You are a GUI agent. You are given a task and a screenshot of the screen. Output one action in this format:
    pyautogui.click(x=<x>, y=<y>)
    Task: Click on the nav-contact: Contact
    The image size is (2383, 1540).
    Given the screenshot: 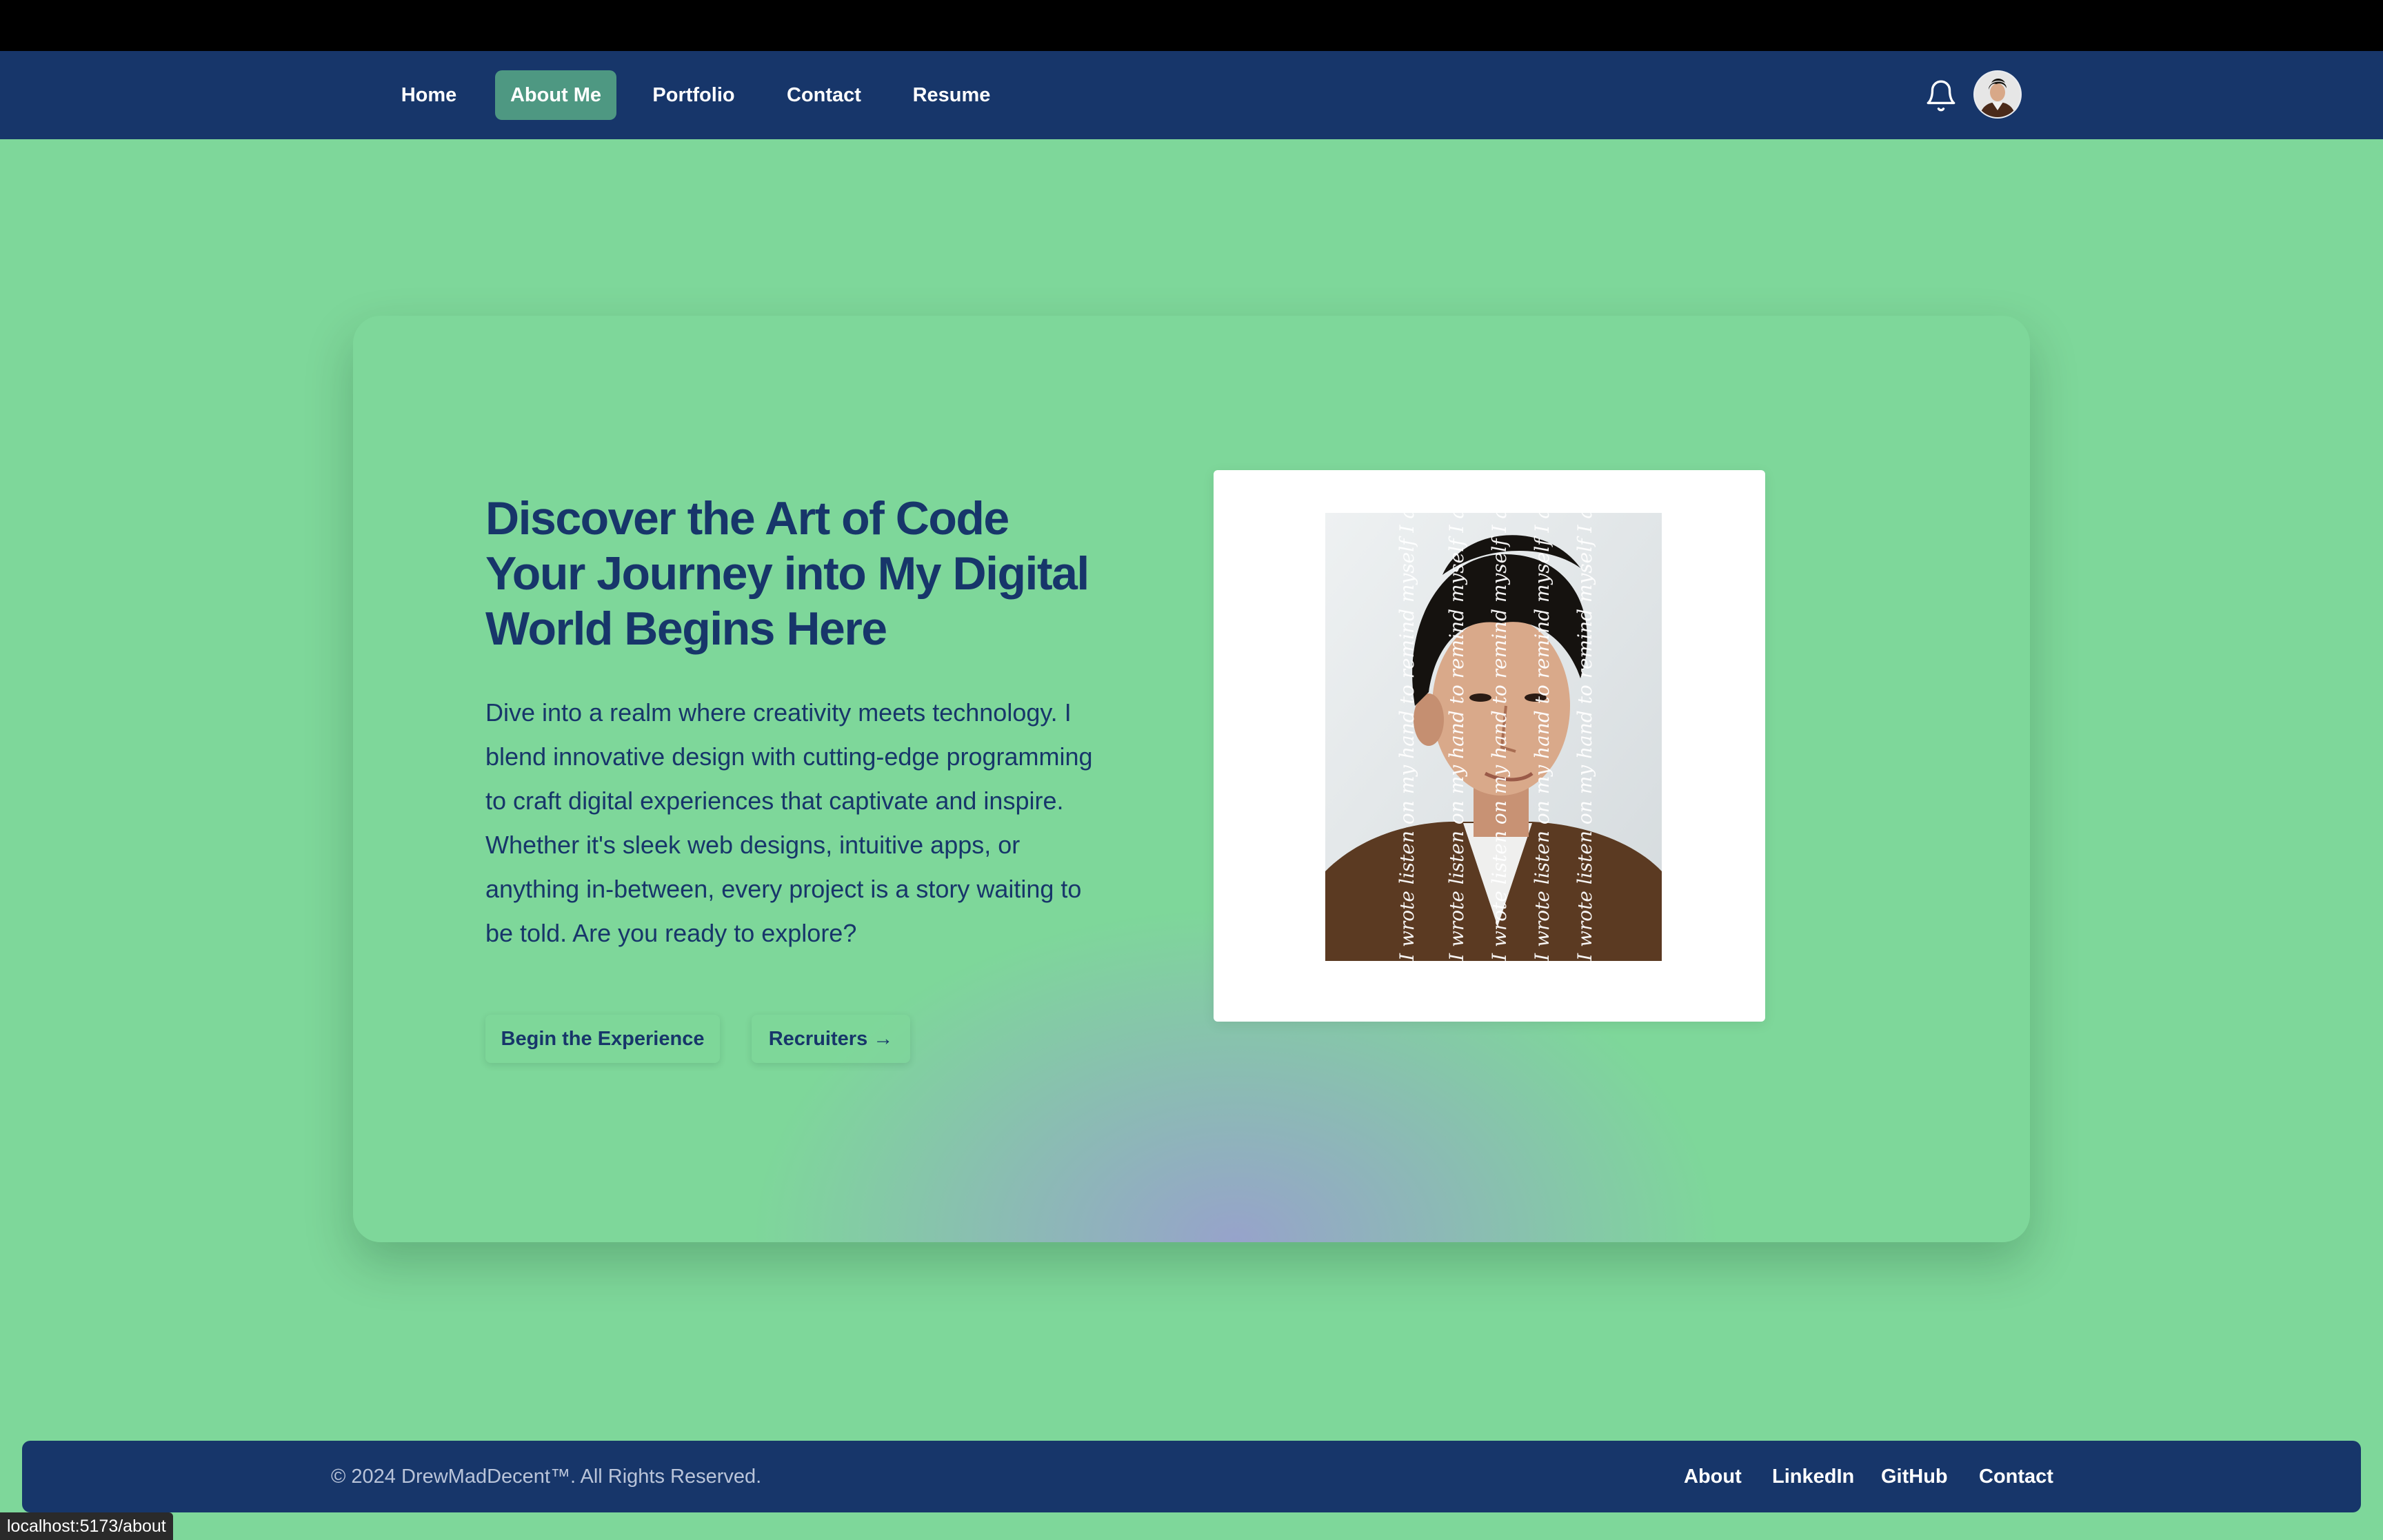 What is the action you would take?
    pyautogui.click(x=824, y=95)
    